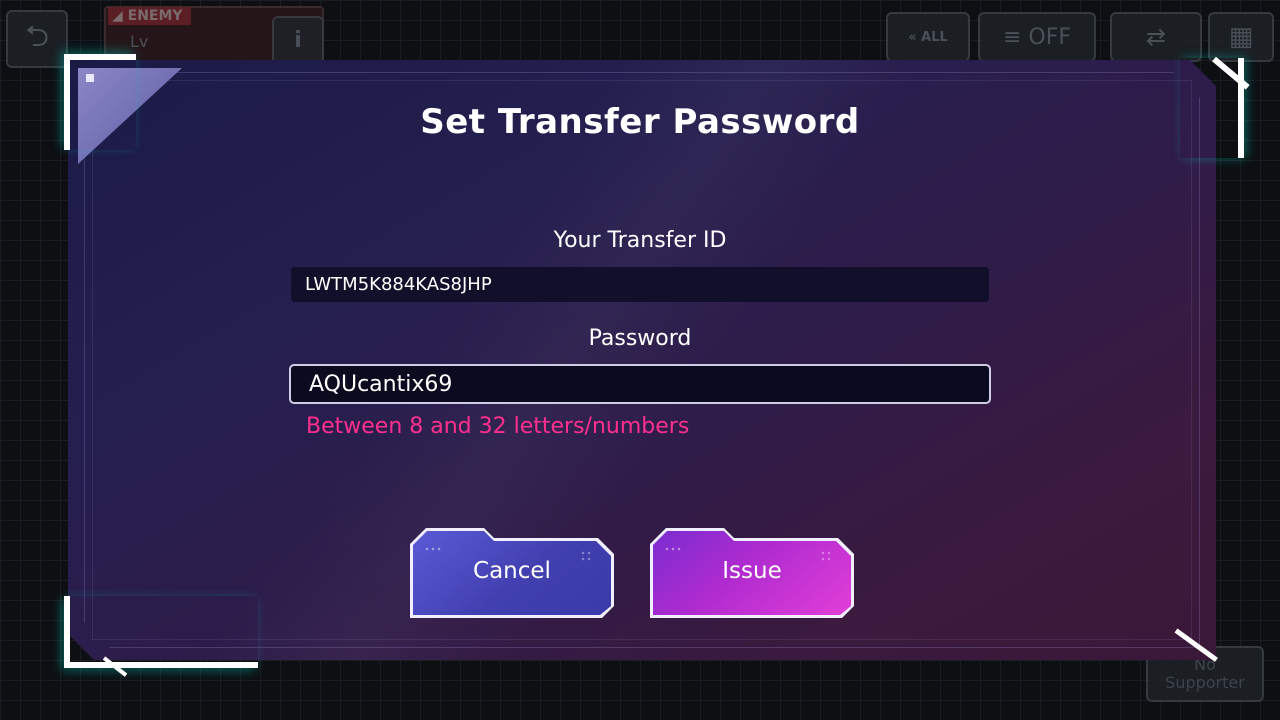  What do you see at coordinates (640, 122) in the screenshot?
I see `dialog-title: Set Transfer Password` at bounding box center [640, 122].